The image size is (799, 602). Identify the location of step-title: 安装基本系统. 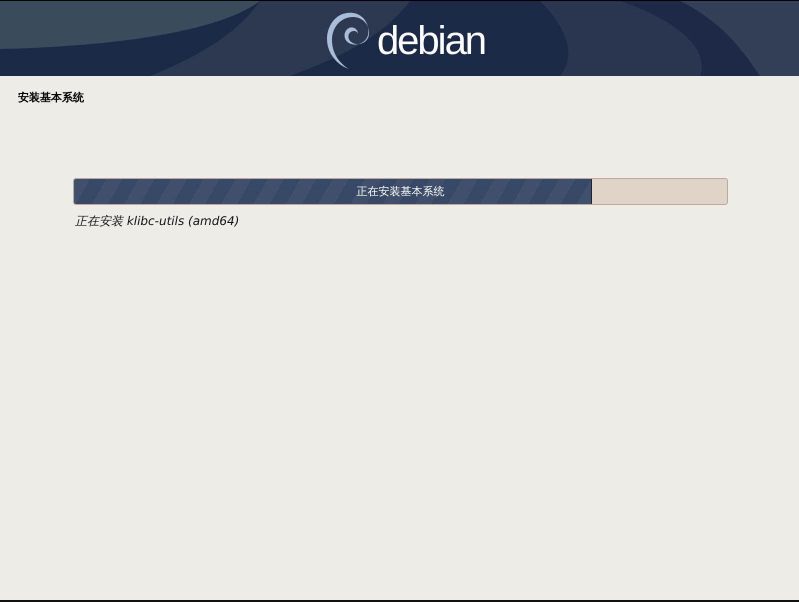
(51, 97).